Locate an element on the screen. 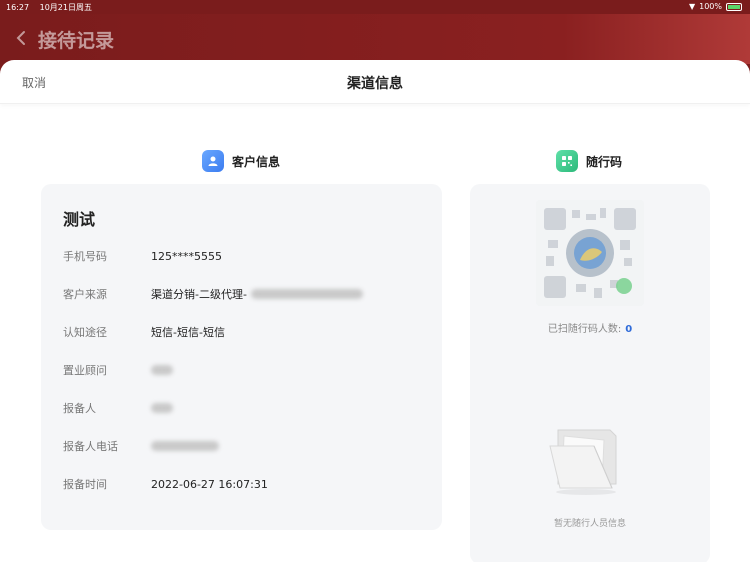 The width and height of the screenshot is (750, 562). status-bar: 16:27 10月21日周五 ▼ 100% is located at coordinates (375, 7).